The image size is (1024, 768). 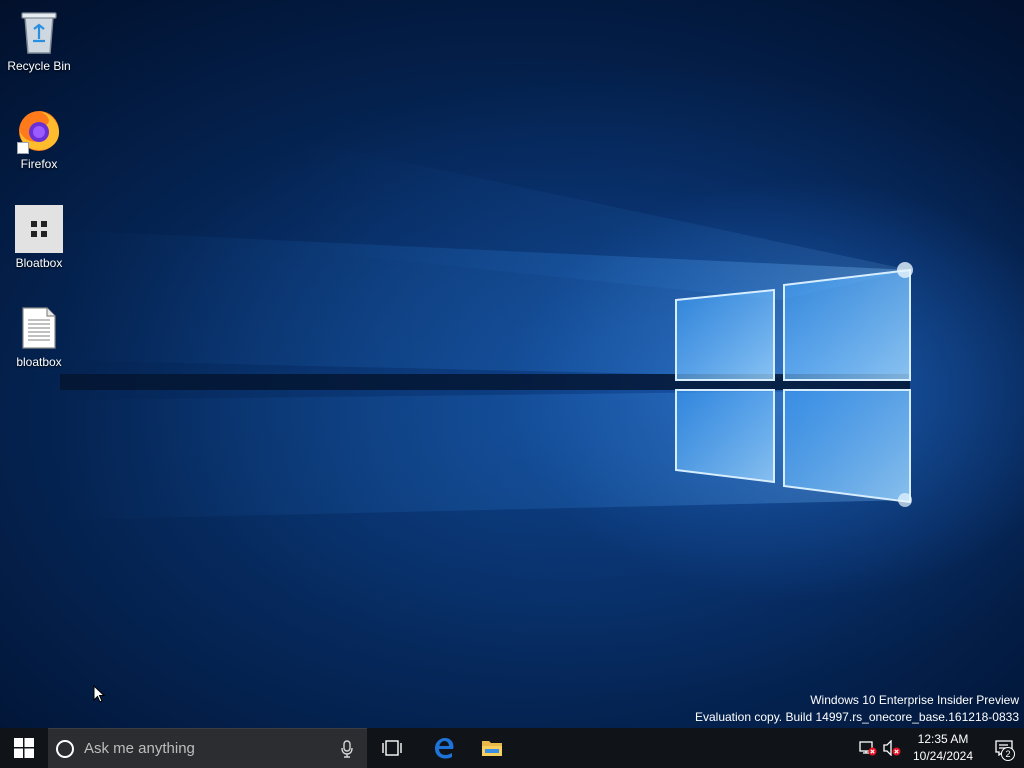 I want to click on desktop-icon-bloatbox-app: Bloatbox, so click(x=39, y=237).